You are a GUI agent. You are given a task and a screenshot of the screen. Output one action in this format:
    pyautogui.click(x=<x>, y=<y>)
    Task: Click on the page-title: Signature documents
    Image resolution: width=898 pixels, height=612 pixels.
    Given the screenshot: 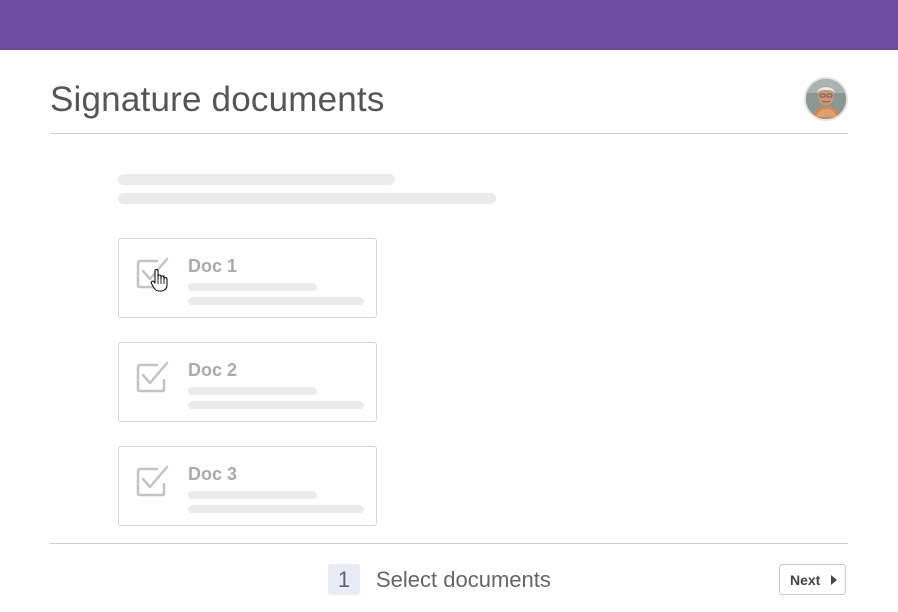 What is the action you would take?
    pyautogui.click(x=217, y=99)
    